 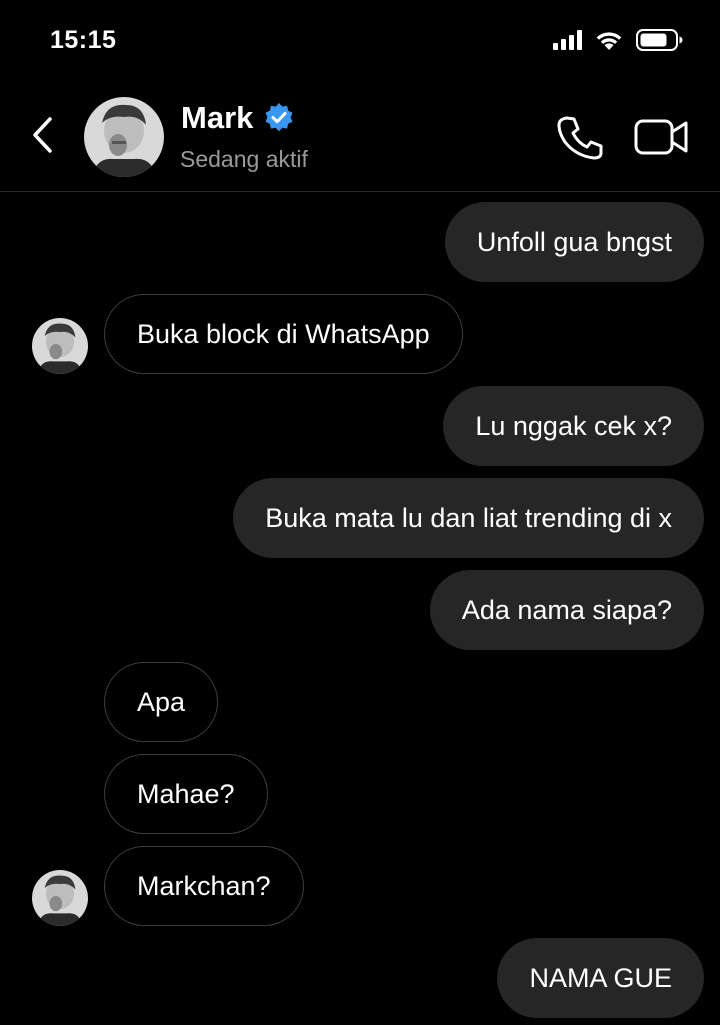 I want to click on message-bubble-incoming: Markchan?, so click(x=204, y=886).